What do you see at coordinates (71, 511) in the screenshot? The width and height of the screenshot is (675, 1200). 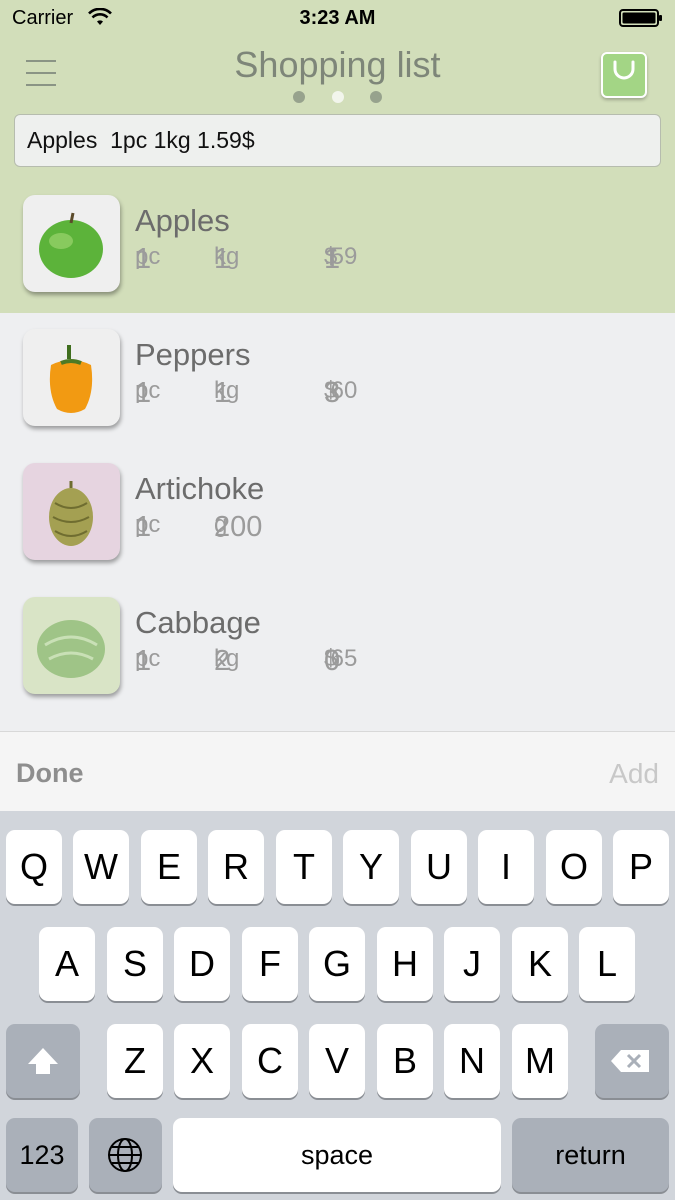 I see `artichoke-thumbnail` at bounding box center [71, 511].